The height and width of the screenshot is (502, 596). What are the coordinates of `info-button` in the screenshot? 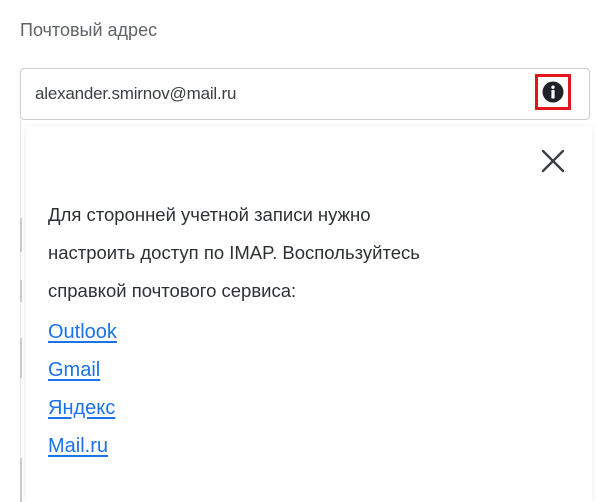 It's located at (553, 92).